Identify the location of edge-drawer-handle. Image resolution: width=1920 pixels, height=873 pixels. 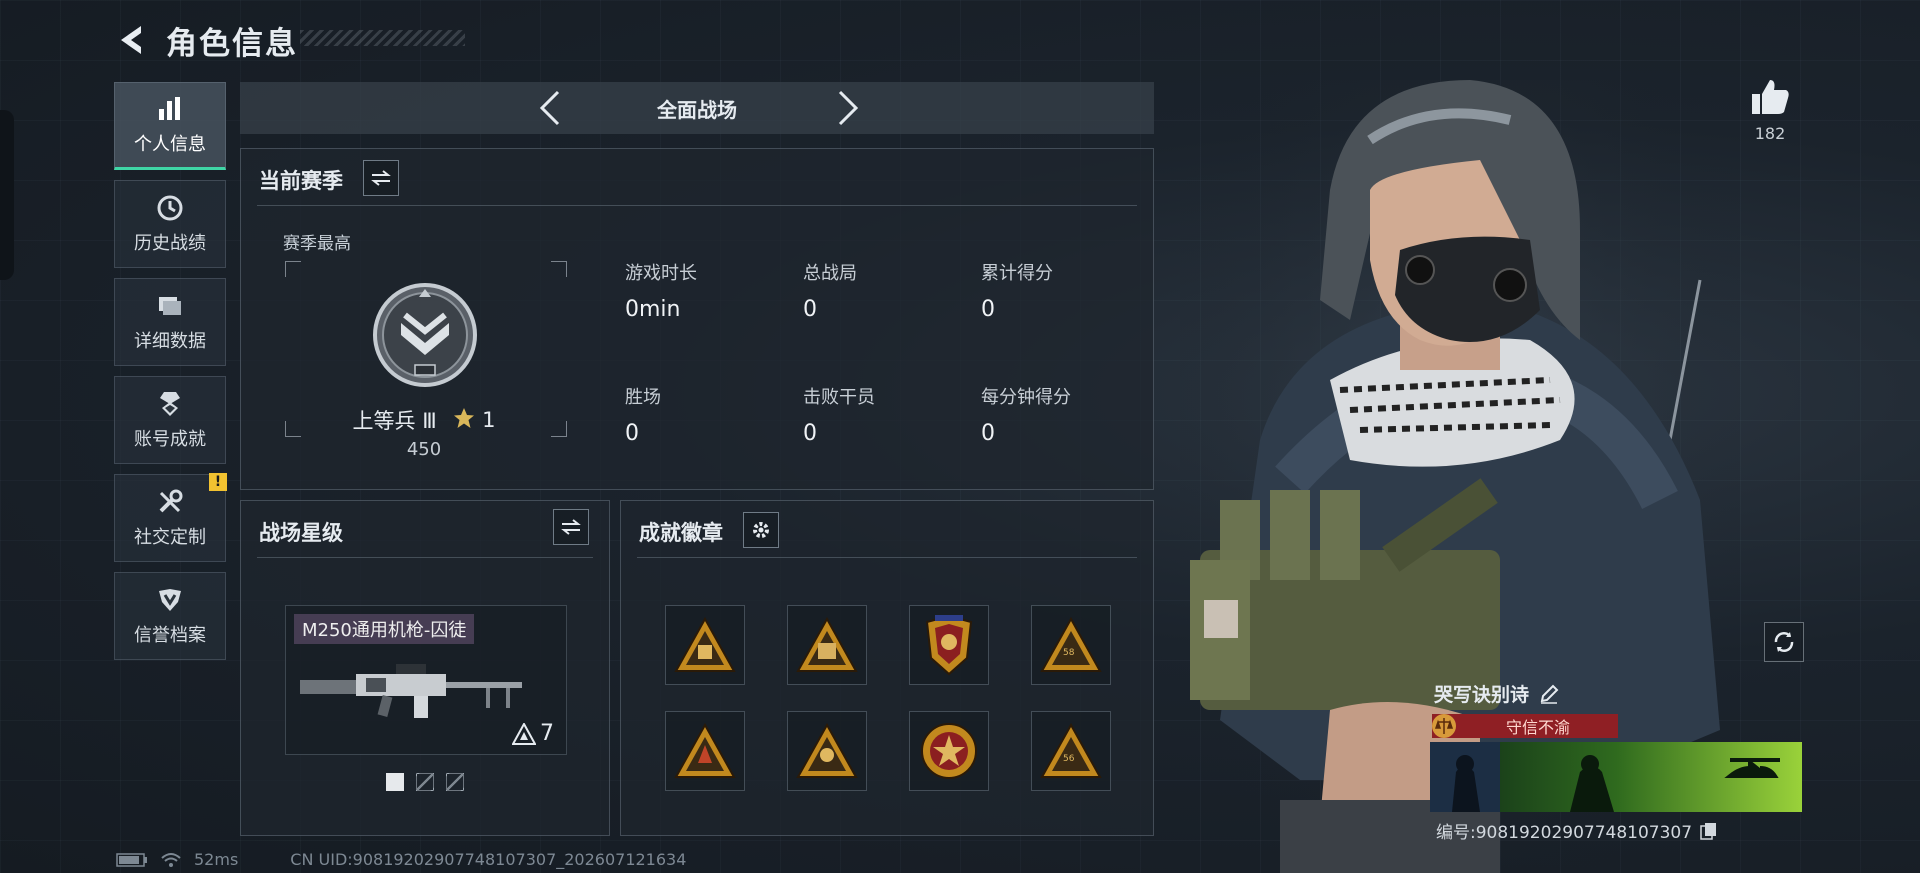
(7, 195).